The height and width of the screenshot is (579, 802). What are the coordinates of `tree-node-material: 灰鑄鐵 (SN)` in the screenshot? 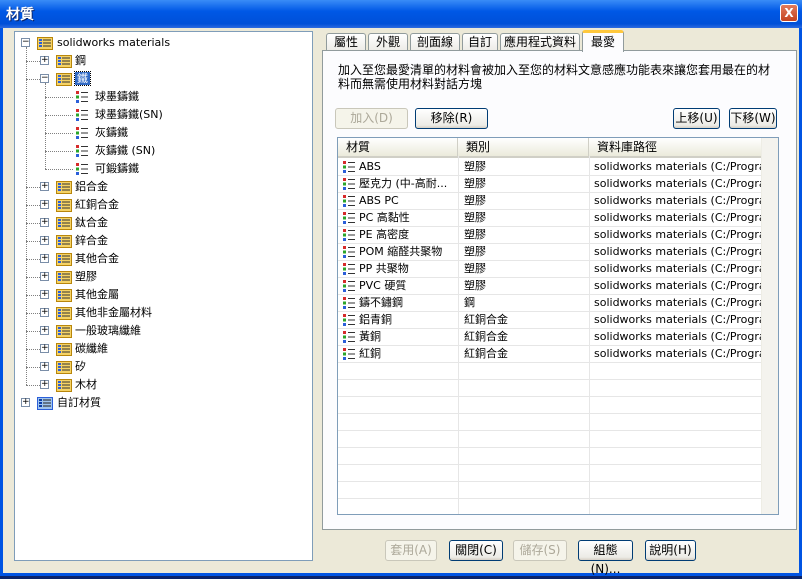 It's located at (125, 151).